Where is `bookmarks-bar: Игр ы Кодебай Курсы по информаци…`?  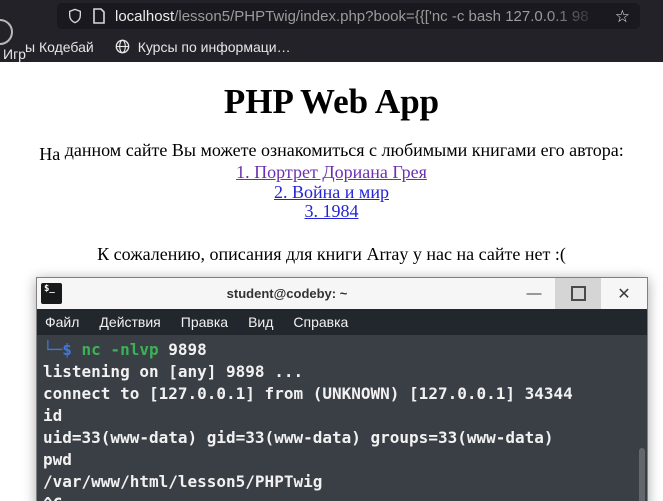
bookmarks-bar: Игр ы Кодебай Курсы по информаци… is located at coordinates (331, 47).